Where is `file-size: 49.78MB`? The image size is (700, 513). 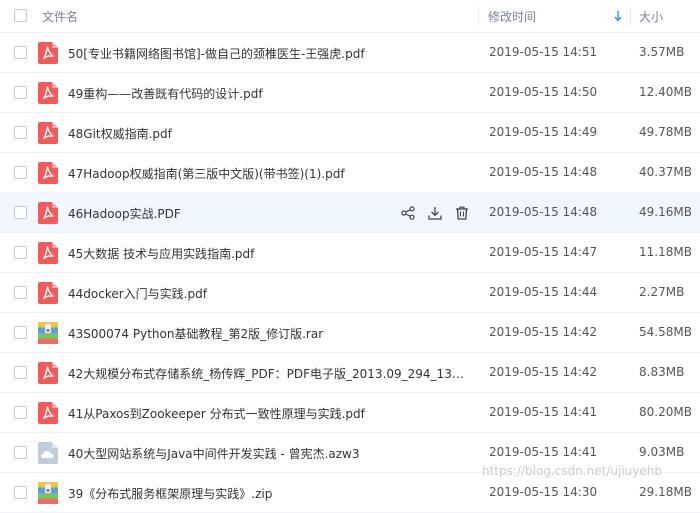 file-size: 49.78MB is located at coordinates (665, 132).